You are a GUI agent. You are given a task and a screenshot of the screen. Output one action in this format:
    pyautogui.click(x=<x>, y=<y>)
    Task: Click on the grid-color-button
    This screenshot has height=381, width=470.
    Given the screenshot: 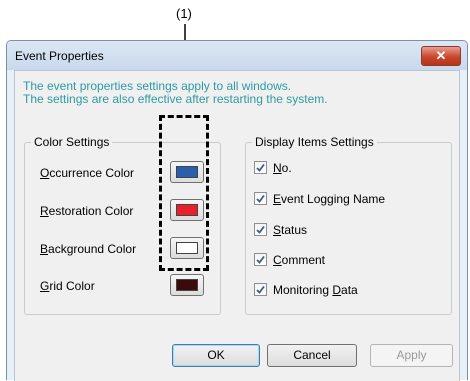 What is the action you would take?
    pyautogui.click(x=187, y=285)
    